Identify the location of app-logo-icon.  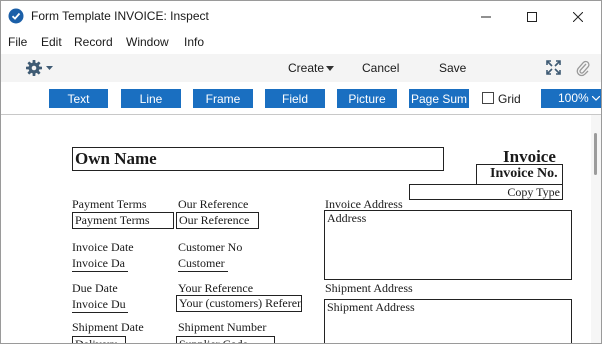
(16, 16).